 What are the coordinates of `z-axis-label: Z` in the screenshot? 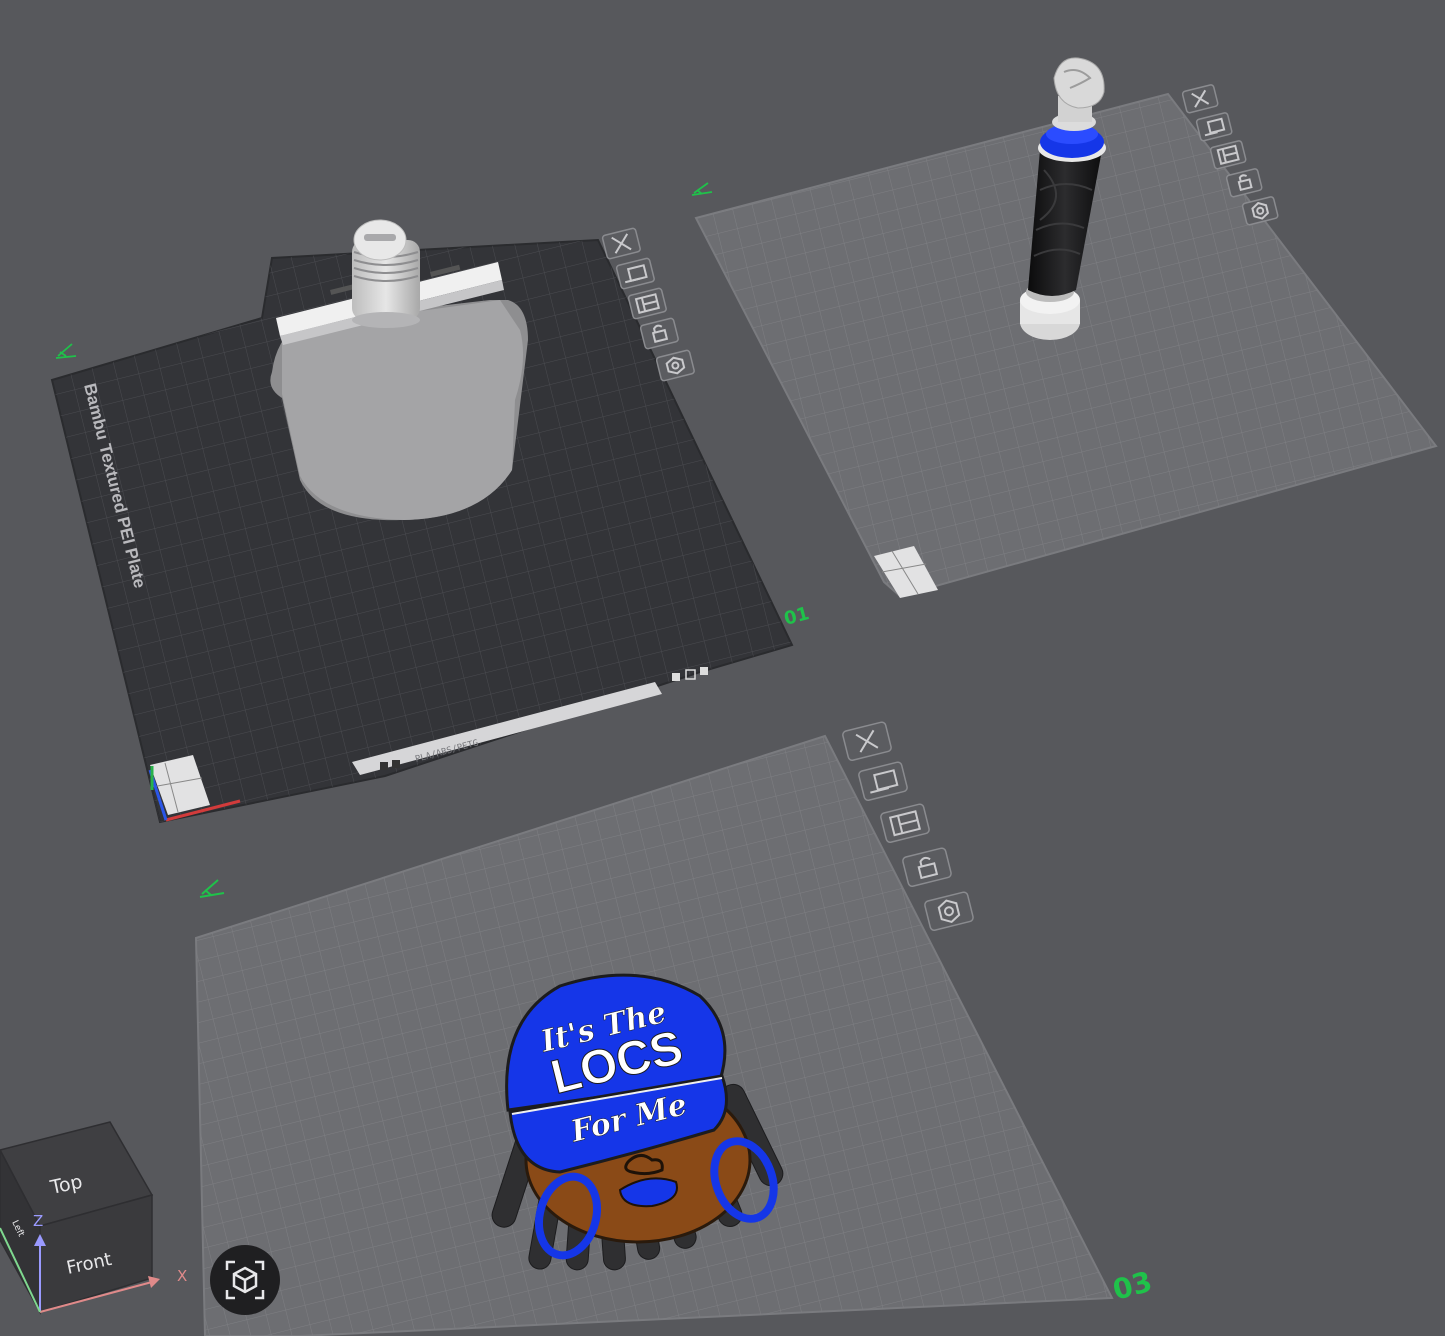 It's located at (38, 1221).